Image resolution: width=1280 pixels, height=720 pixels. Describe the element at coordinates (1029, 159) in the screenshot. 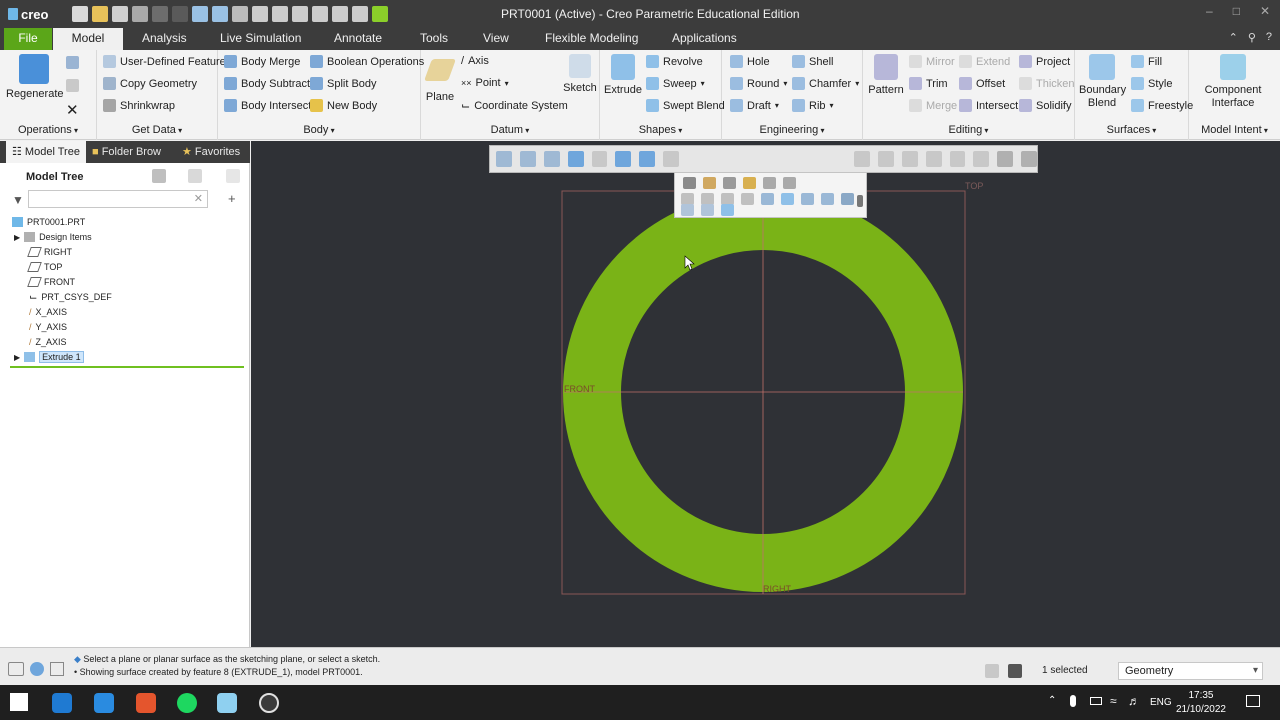

I see `more-tools-icon` at that location.